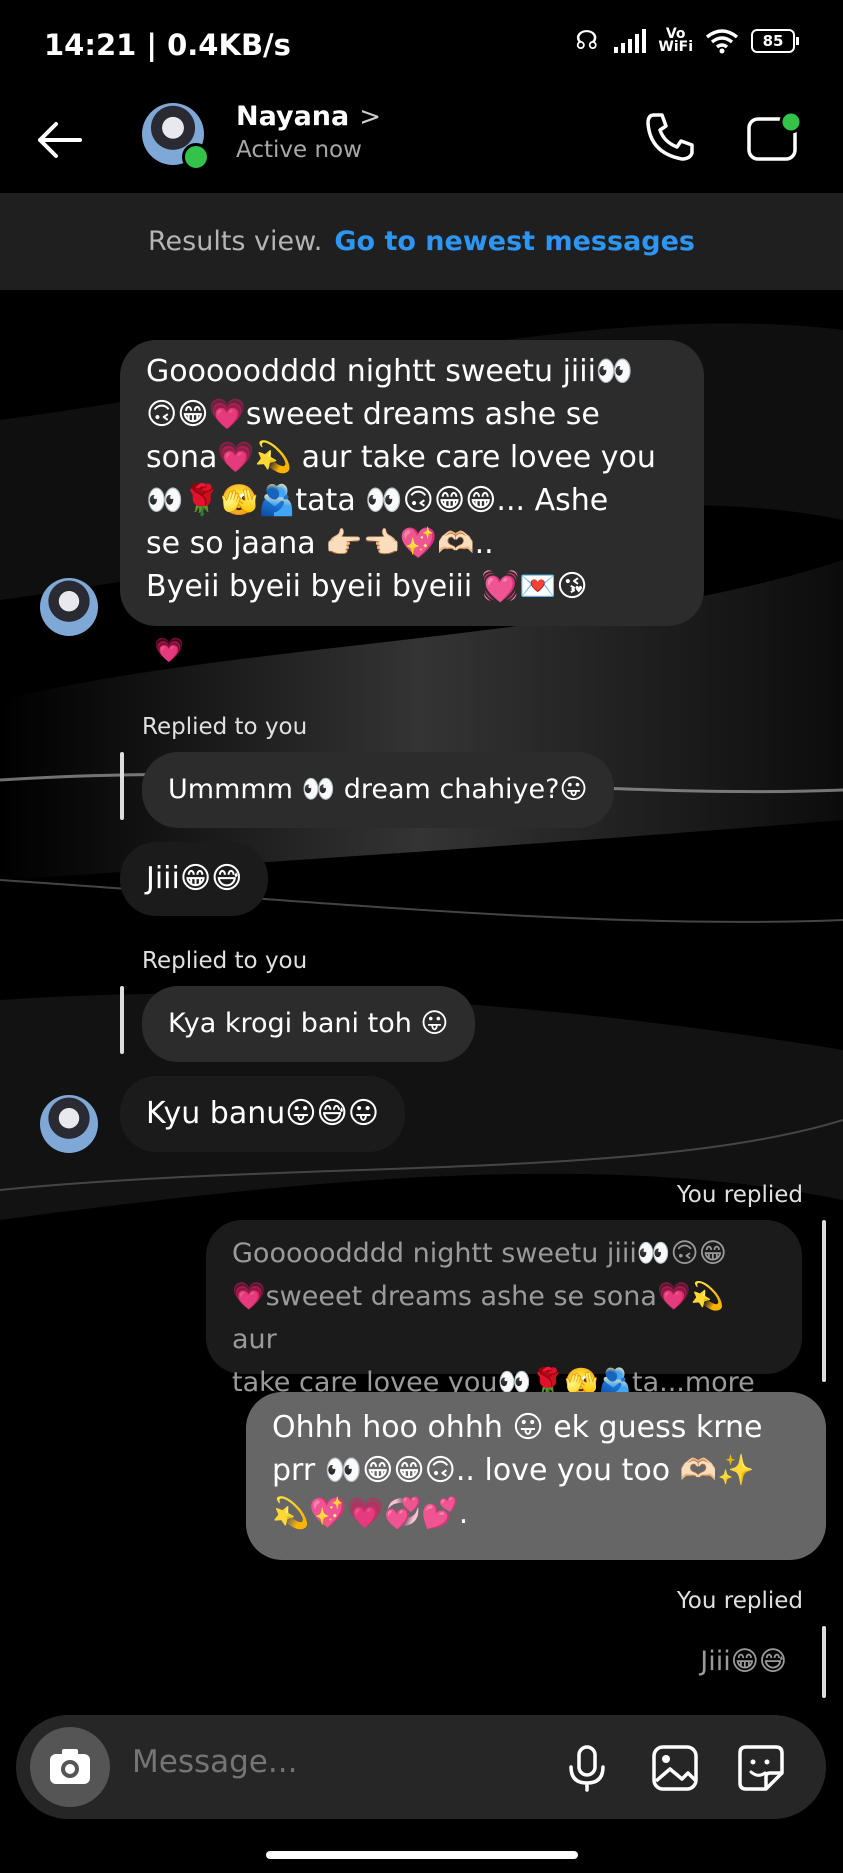 Image resolution: width=843 pixels, height=1873 pixels. Describe the element at coordinates (377, 500) in the screenshot. I see `message-line: 👀🌹🫣🫂tata 👀🙃😁😁... Ashe` at that location.